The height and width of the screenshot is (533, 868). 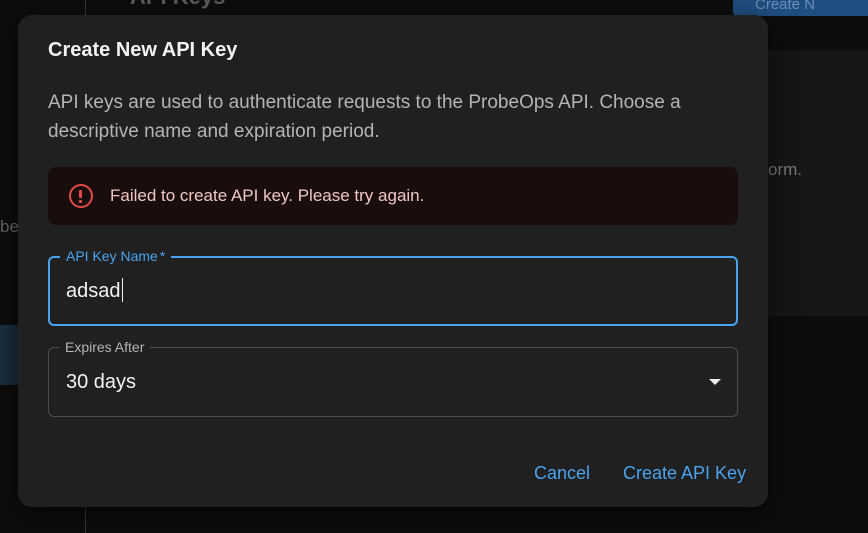 I want to click on background-card, so click(x=818, y=183).